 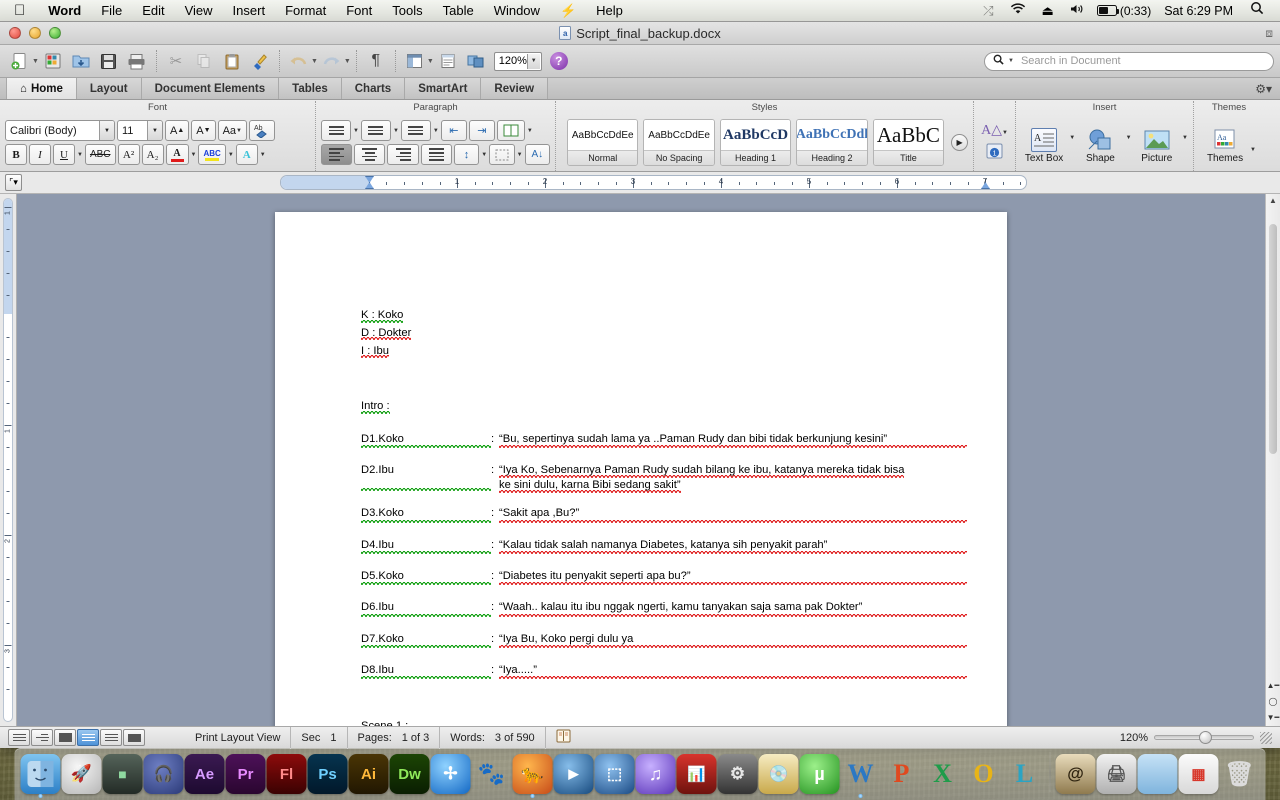 What do you see at coordinates (453, 130) in the screenshot?
I see `decrease-indent-button: ⇤` at bounding box center [453, 130].